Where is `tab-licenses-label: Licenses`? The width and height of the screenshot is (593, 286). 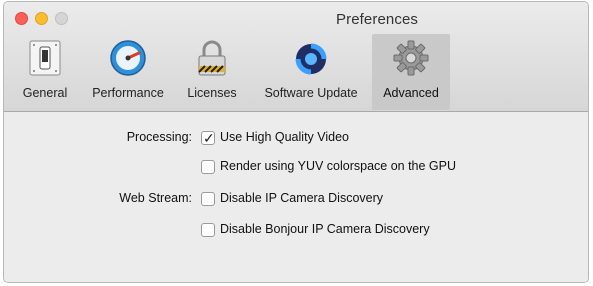
tab-licenses-label: Licenses is located at coordinates (212, 93).